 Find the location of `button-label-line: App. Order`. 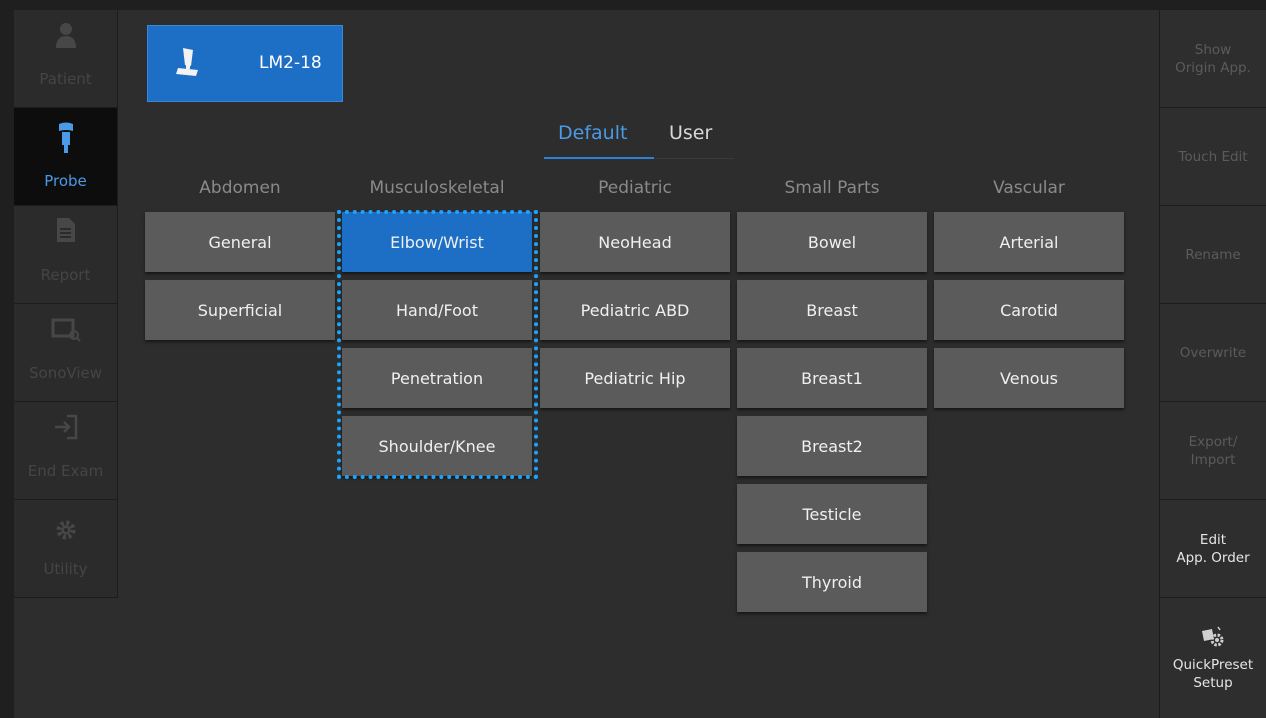

button-label-line: App. Order is located at coordinates (1213, 557).